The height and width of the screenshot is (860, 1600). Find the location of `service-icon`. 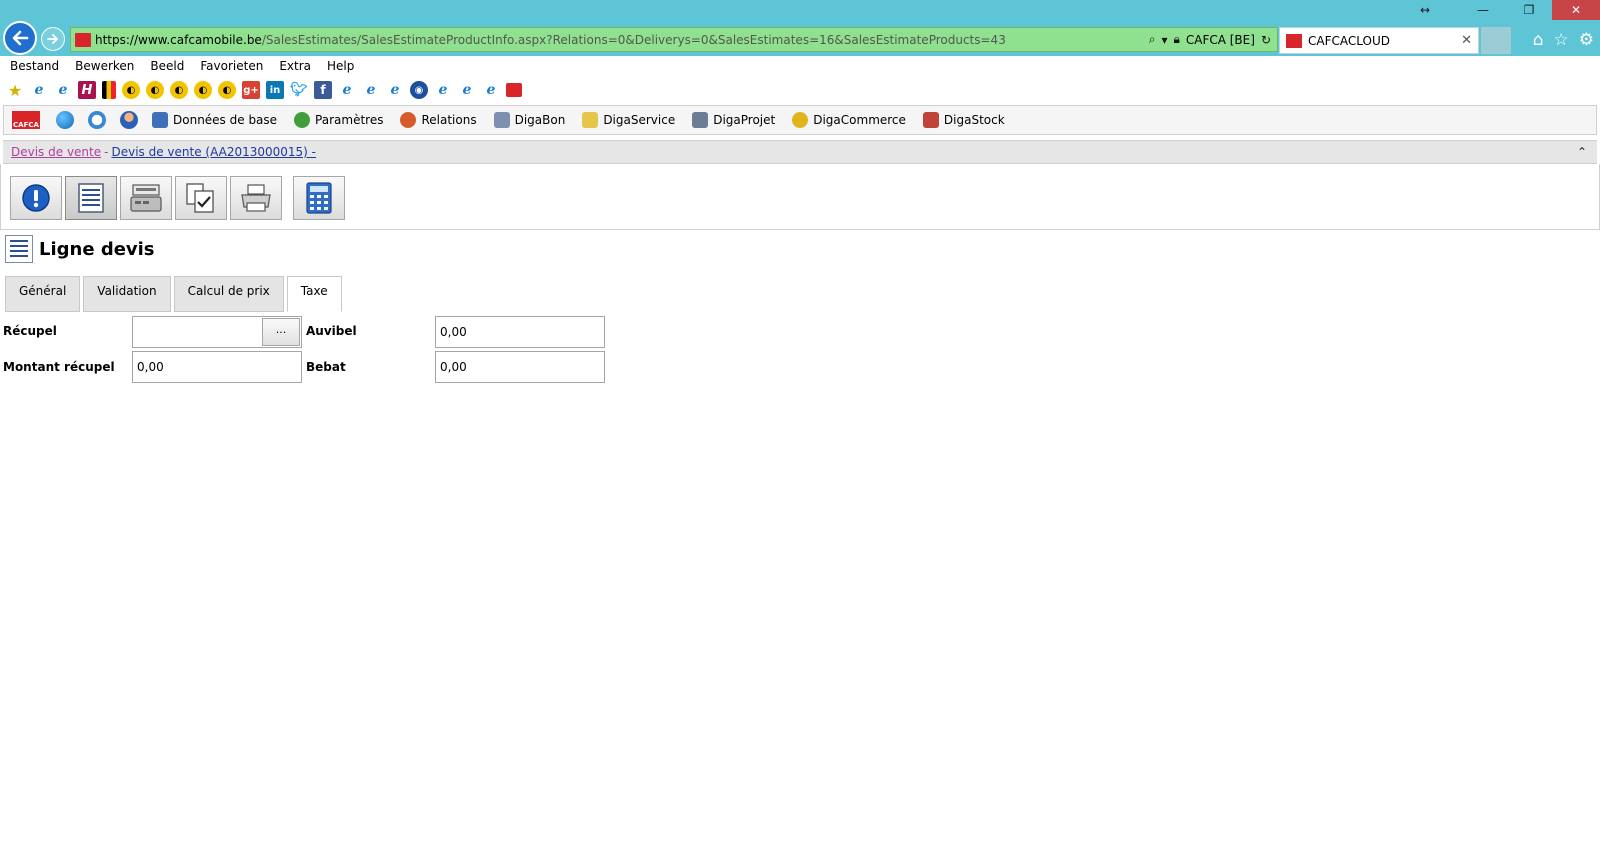

service-icon is located at coordinates (590, 120).